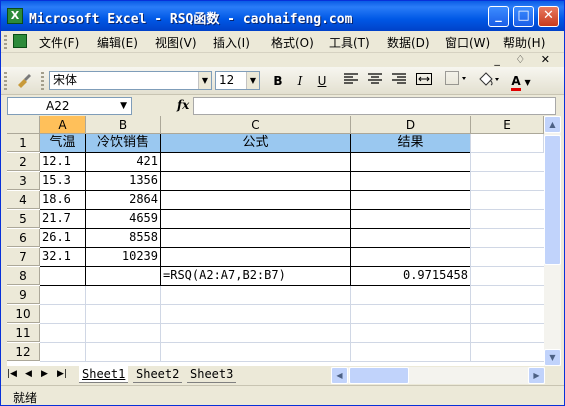 The image size is (565, 406). I want to click on row-header: 11, so click(23, 333).